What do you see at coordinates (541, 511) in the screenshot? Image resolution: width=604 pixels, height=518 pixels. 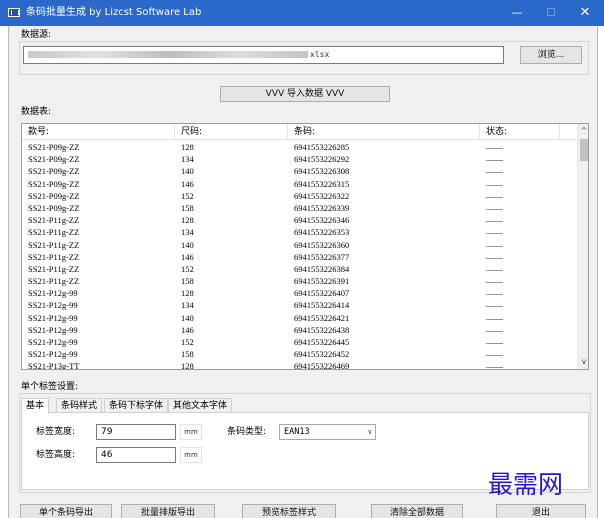 I see `exit-button: 退出` at bounding box center [541, 511].